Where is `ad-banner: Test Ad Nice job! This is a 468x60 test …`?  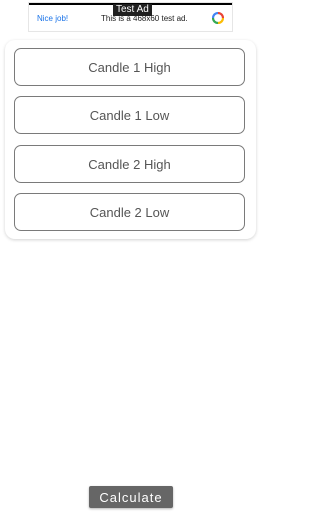 ad-banner: Test Ad Nice job! This is a 468x60 test … is located at coordinates (130, 17).